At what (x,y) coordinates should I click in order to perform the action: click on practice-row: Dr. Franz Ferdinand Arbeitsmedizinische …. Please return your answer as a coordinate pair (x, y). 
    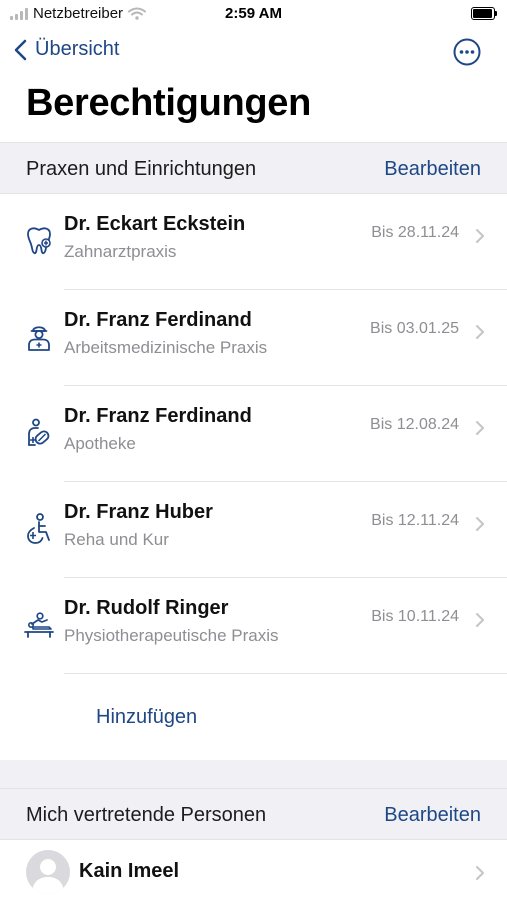
    Looking at the image, I should click on (253, 338).